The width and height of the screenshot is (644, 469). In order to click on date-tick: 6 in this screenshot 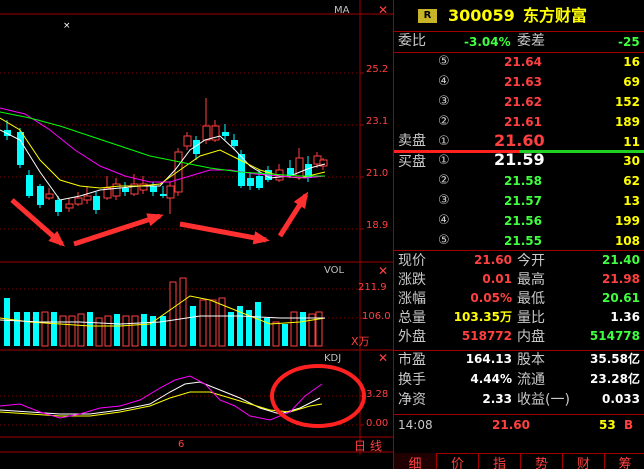, I will do `click(181, 444)`.